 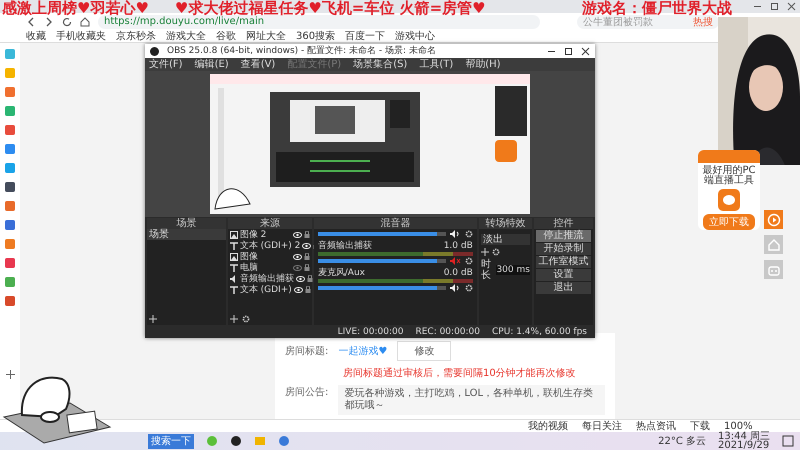 I want to click on source-item: 电脑, so click(x=265, y=267).